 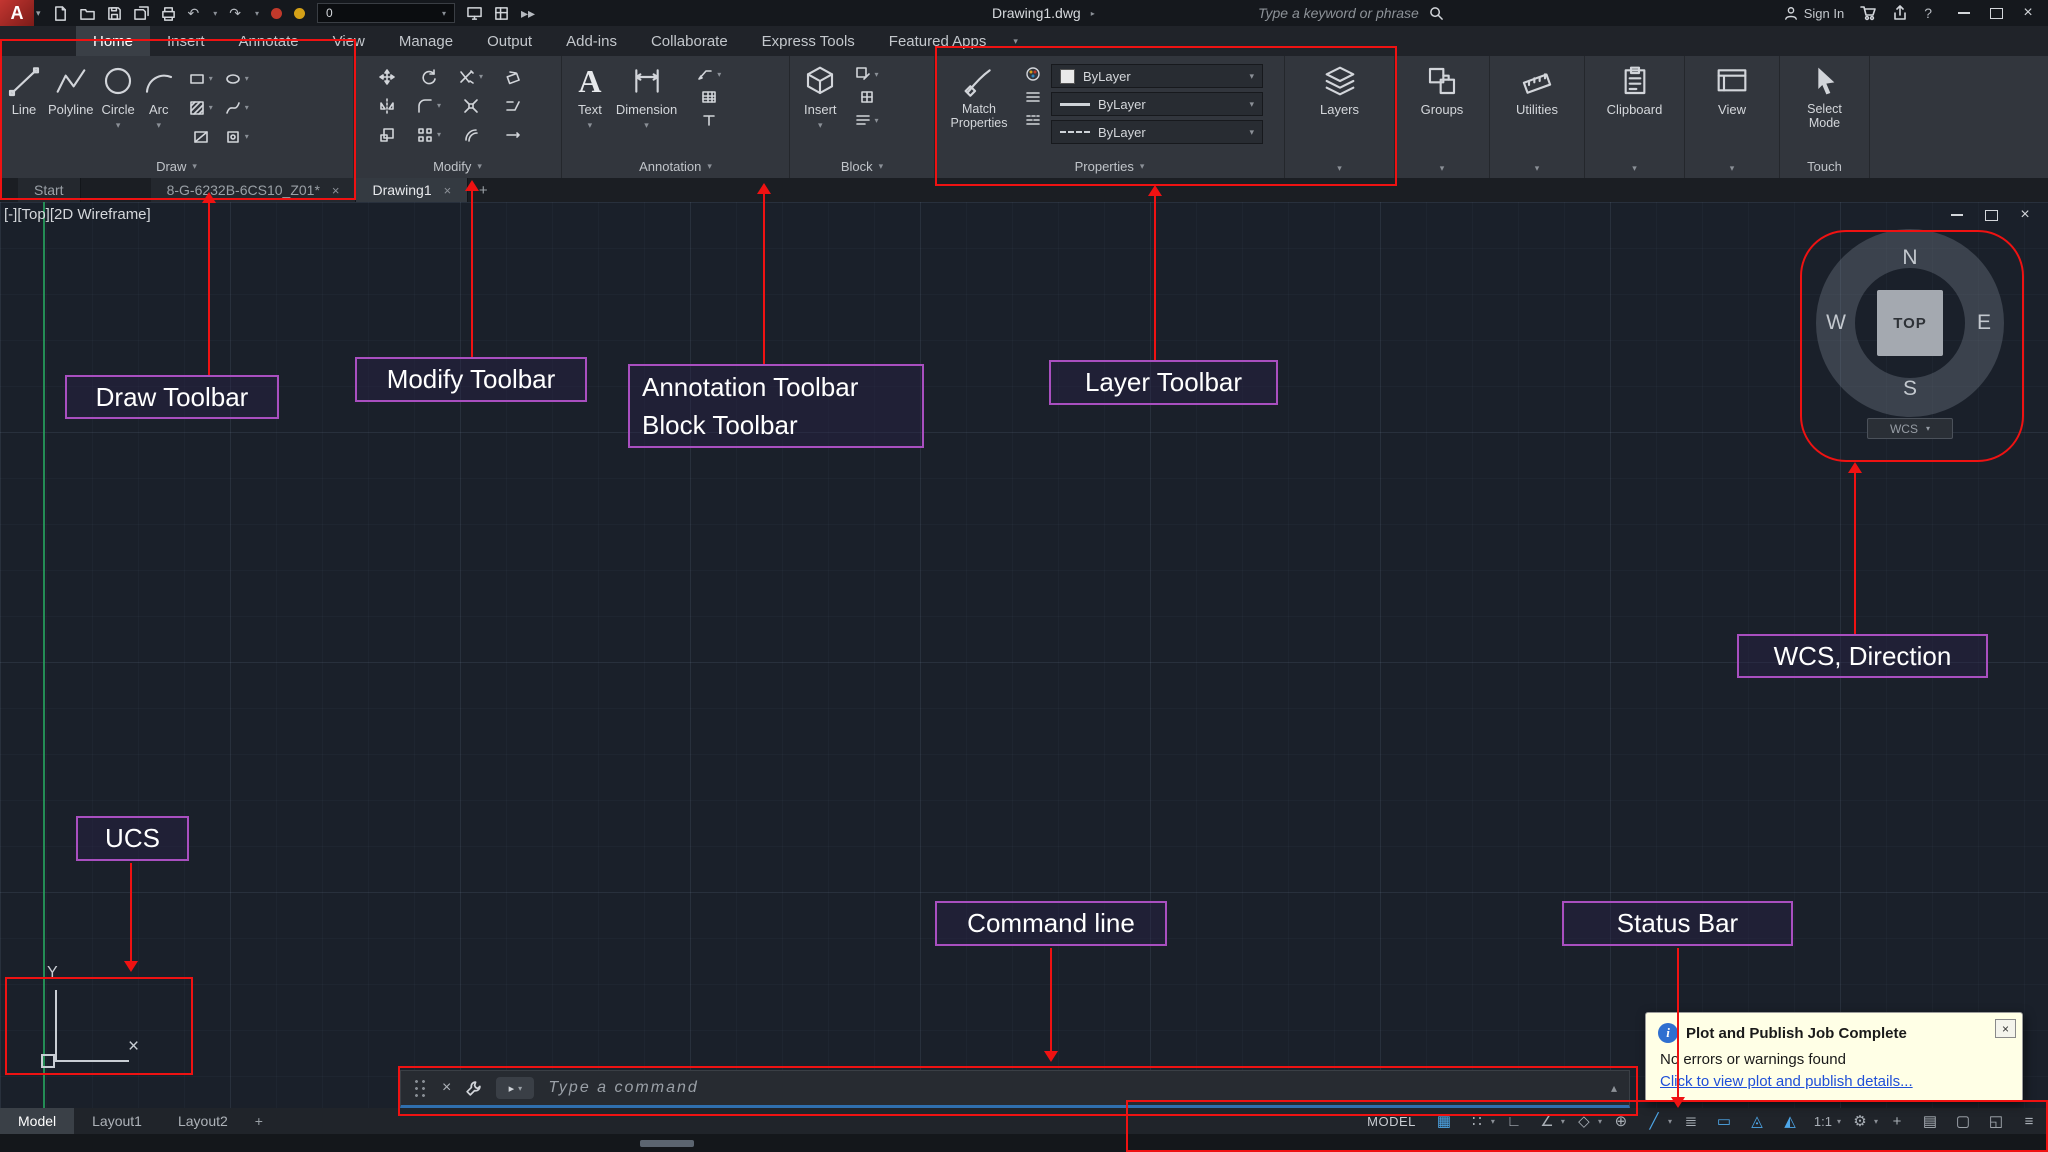 I want to click on search-icon, so click(x=1436, y=13).